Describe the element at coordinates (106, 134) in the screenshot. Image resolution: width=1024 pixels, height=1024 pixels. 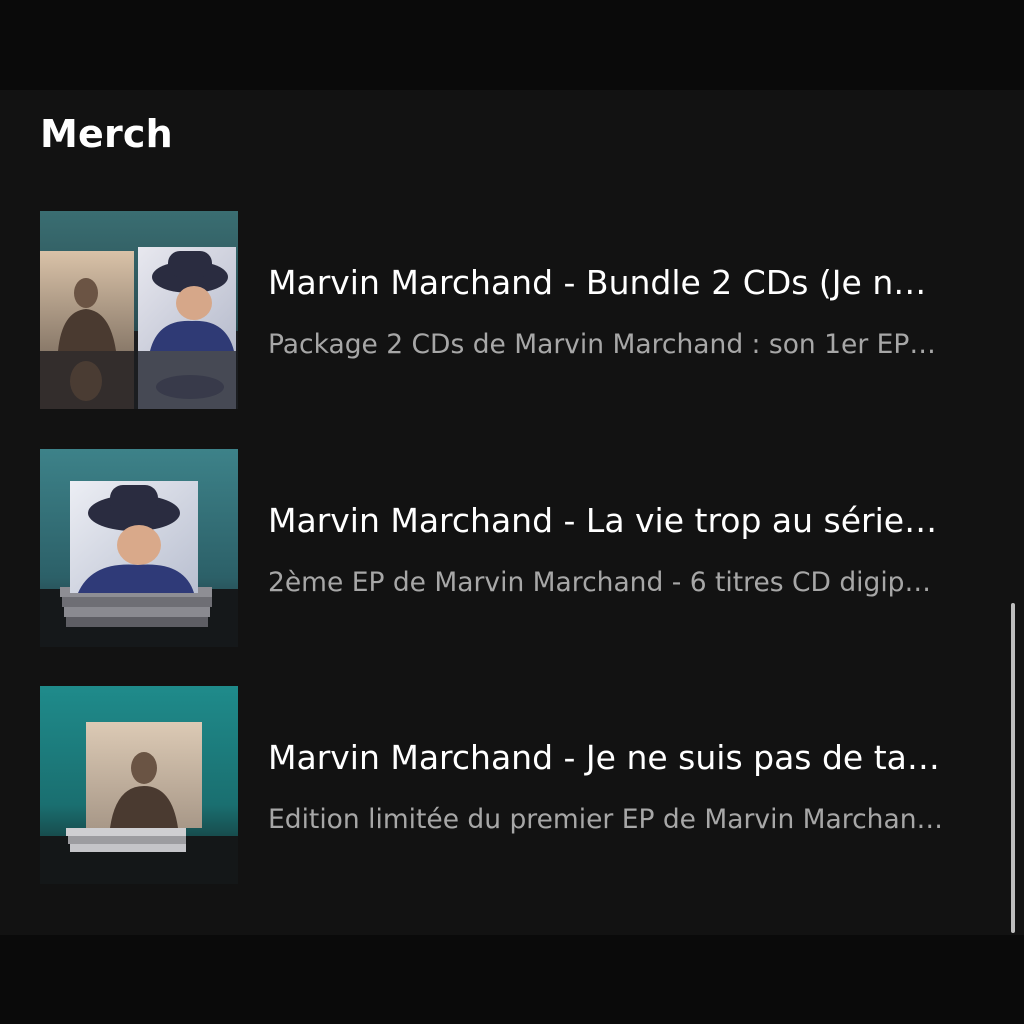
I see `section-title: Merch` at that location.